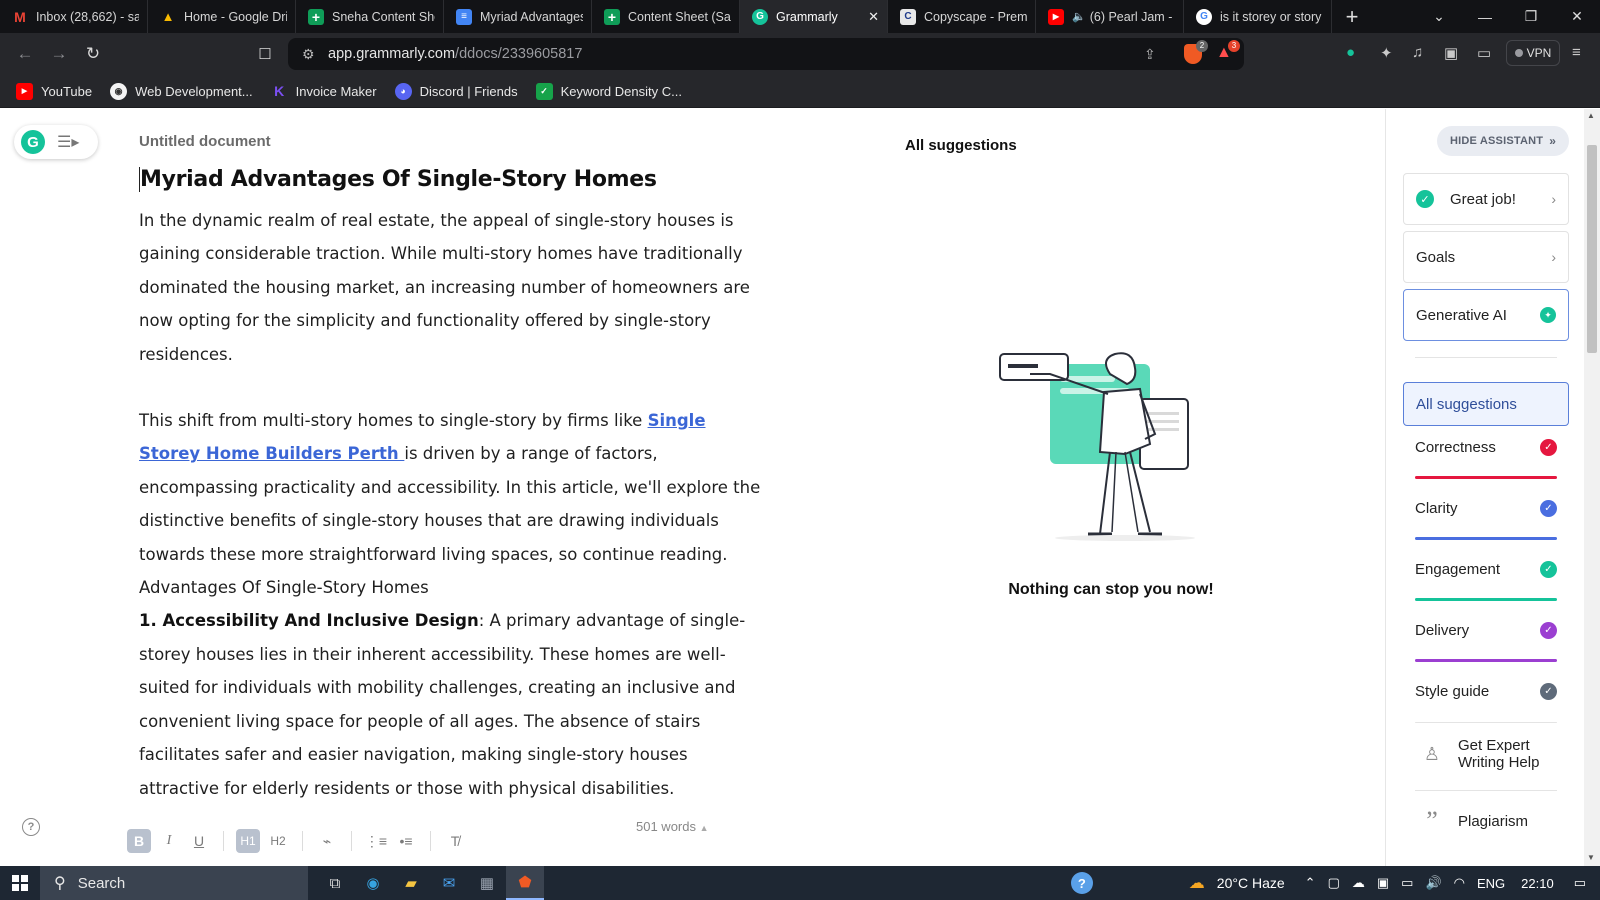 Image resolution: width=1600 pixels, height=900 pixels. What do you see at coordinates (1358, 883) in the screenshot?
I see `onedrive-icon: ☁` at bounding box center [1358, 883].